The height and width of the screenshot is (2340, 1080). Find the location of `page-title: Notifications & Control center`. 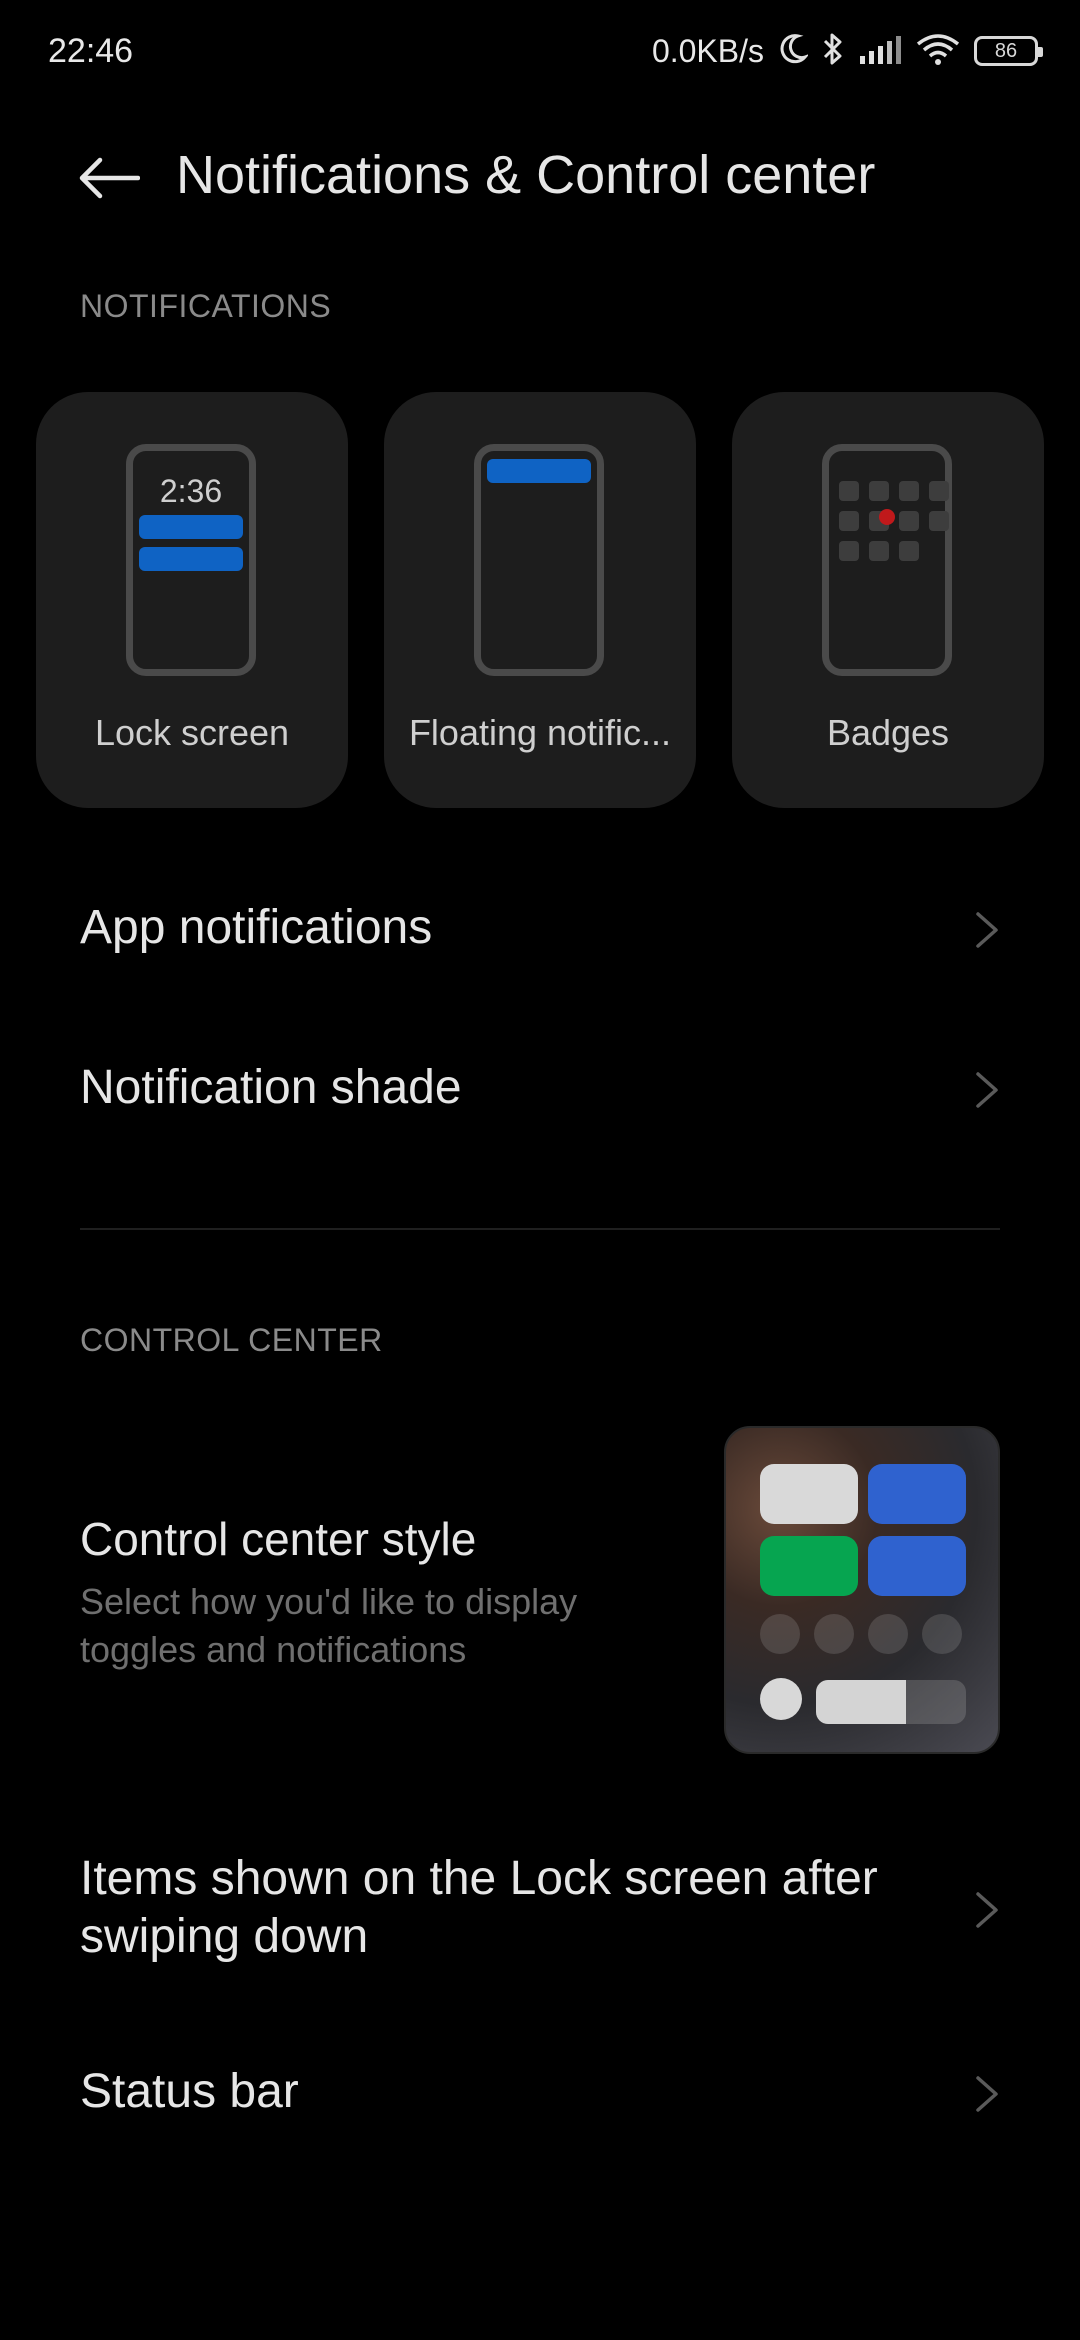

page-title: Notifications & Control center is located at coordinates (526, 175).